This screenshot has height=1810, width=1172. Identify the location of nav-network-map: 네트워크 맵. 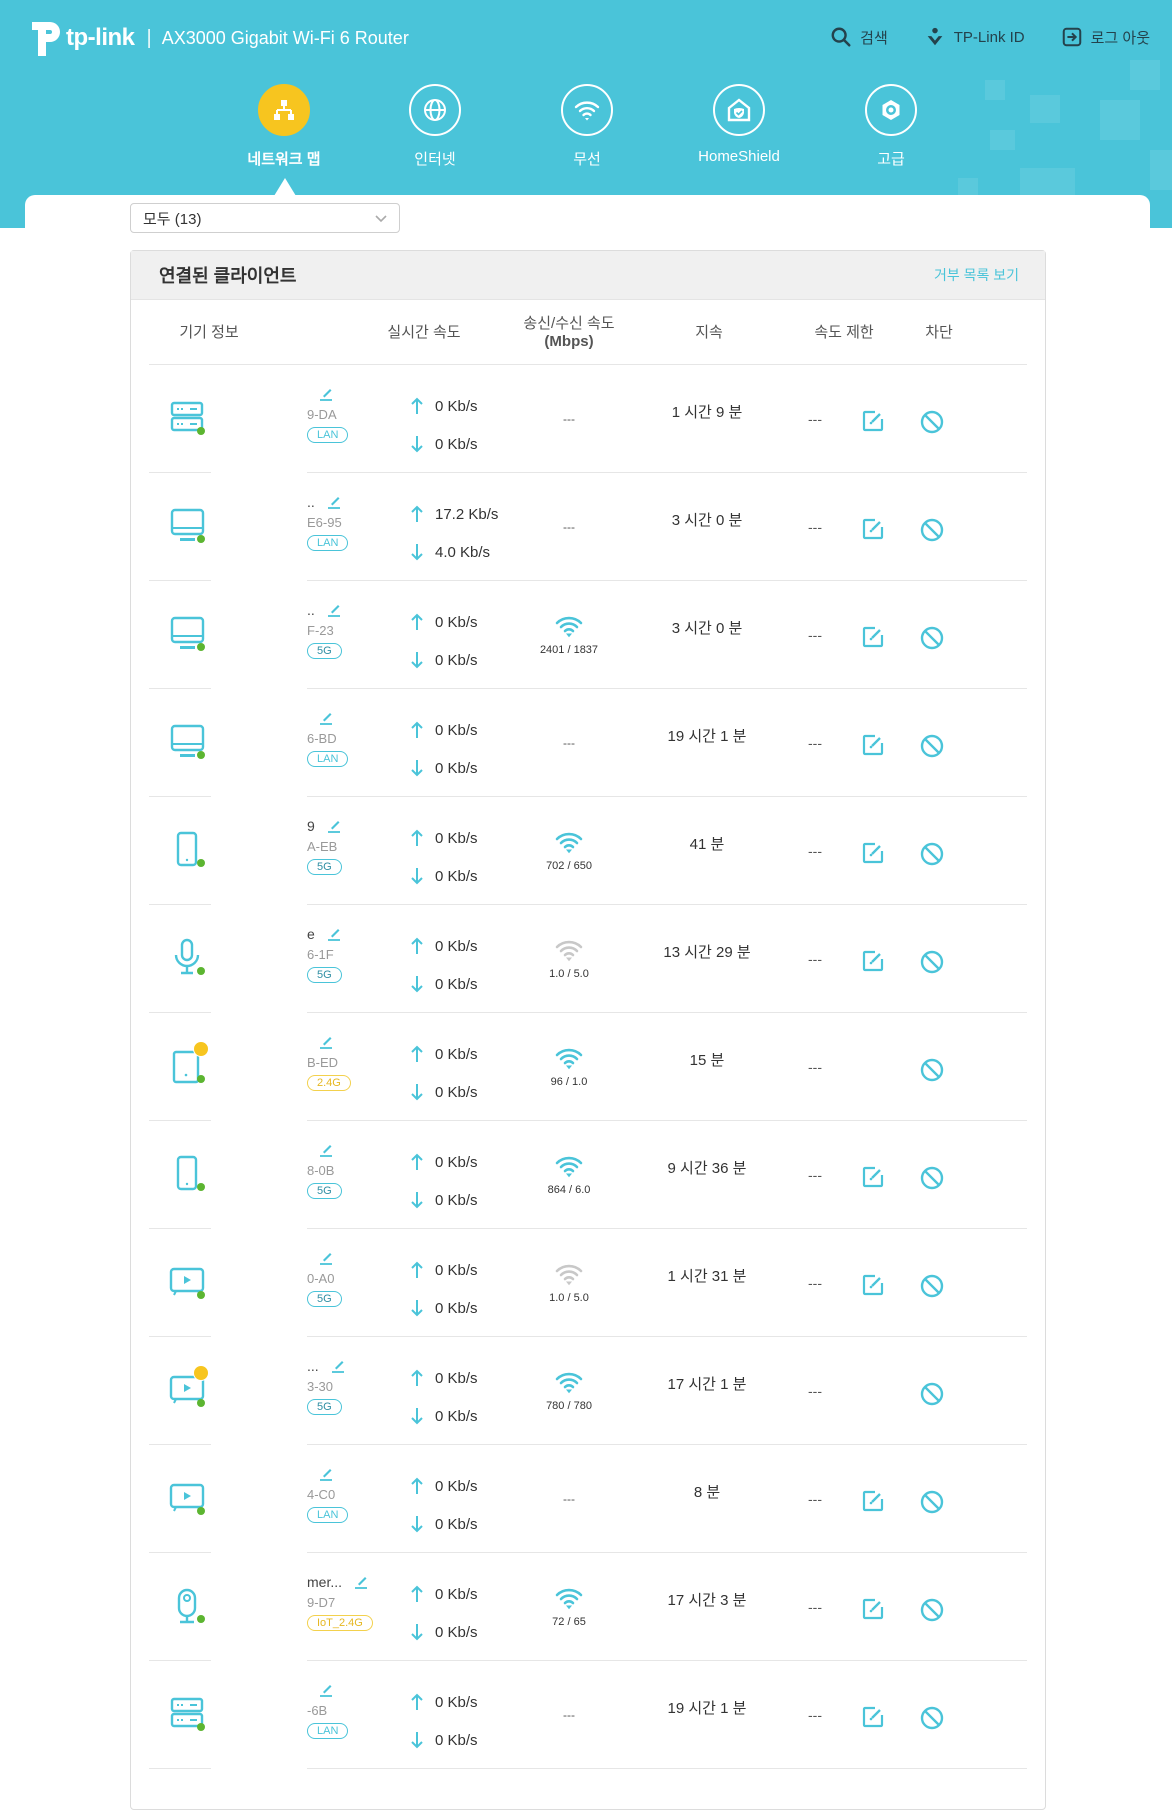
(284, 126).